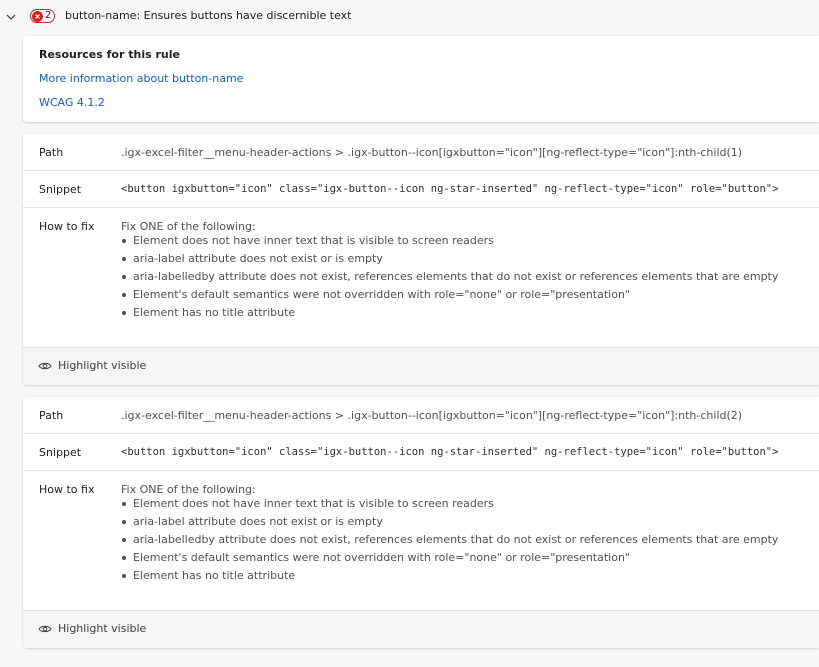 The width and height of the screenshot is (819, 667). What do you see at coordinates (48, 15) in the screenshot?
I see `failure-count: 2` at bounding box center [48, 15].